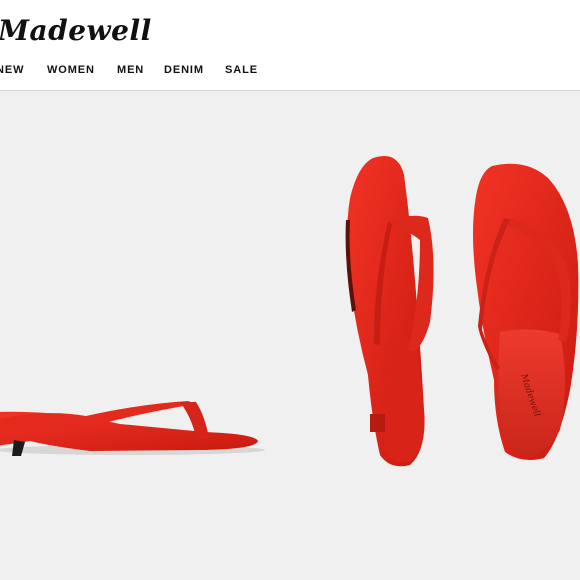 The height and width of the screenshot is (580, 580). Describe the element at coordinates (389, 311) in the screenshot. I see `sandal-top-view-left` at that location.